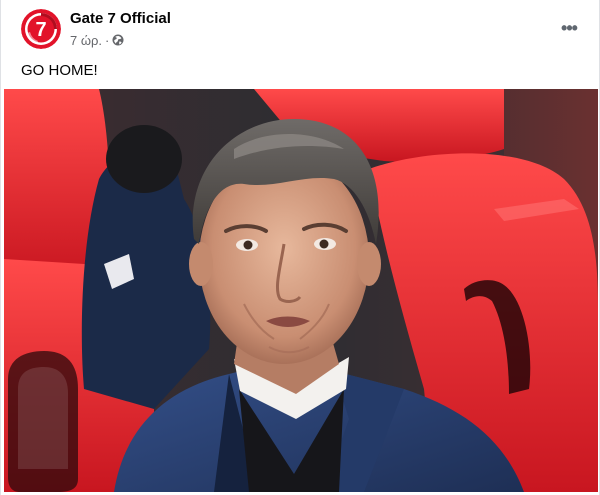  Describe the element at coordinates (300, 29) in the screenshot. I see `post-header: 7 Gate 7 Official 7 ώρ. · •••` at that location.